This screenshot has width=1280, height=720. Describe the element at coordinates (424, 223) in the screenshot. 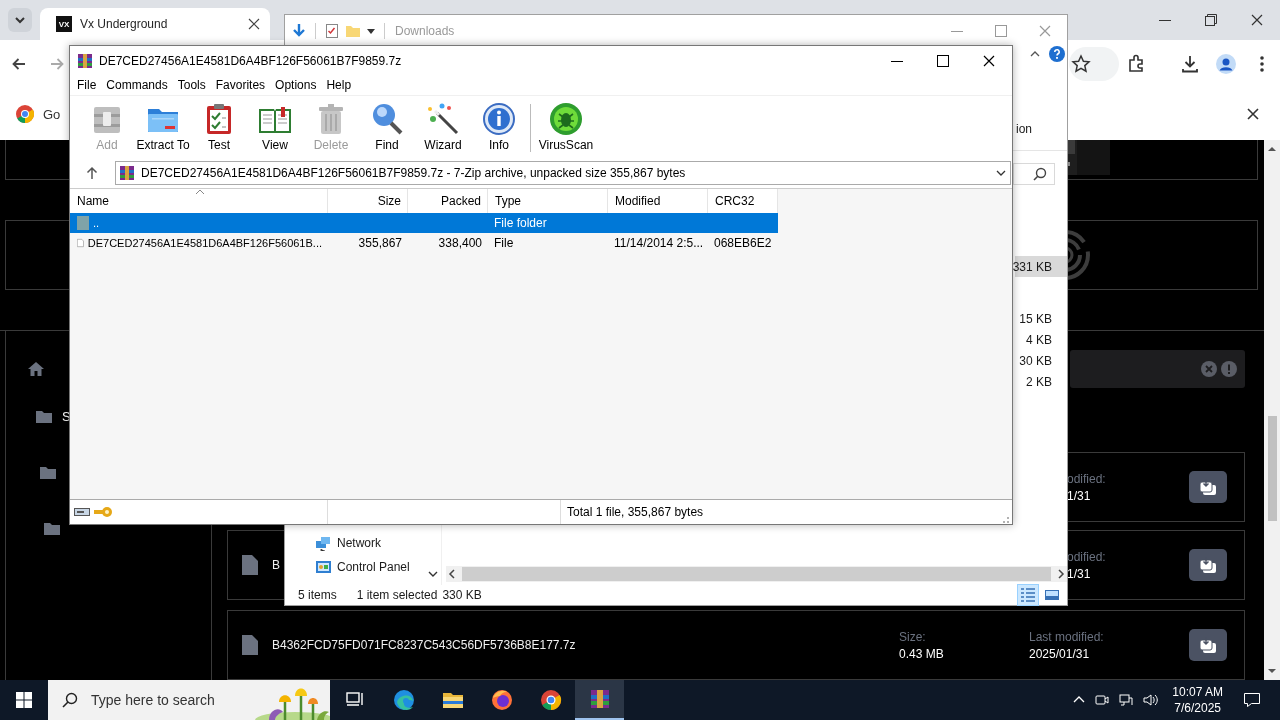

I see `archive-row: .. File folder` at that location.